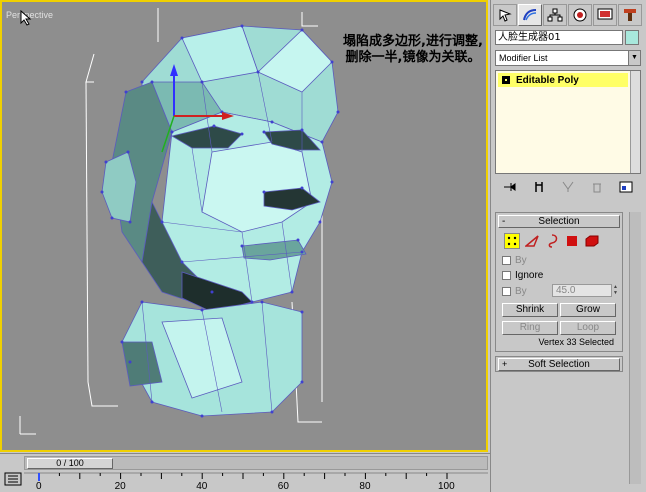  What do you see at coordinates (529, 275) in the screenshot?
I see `ignore-label: Ignore` at bounding box center [529, 275].